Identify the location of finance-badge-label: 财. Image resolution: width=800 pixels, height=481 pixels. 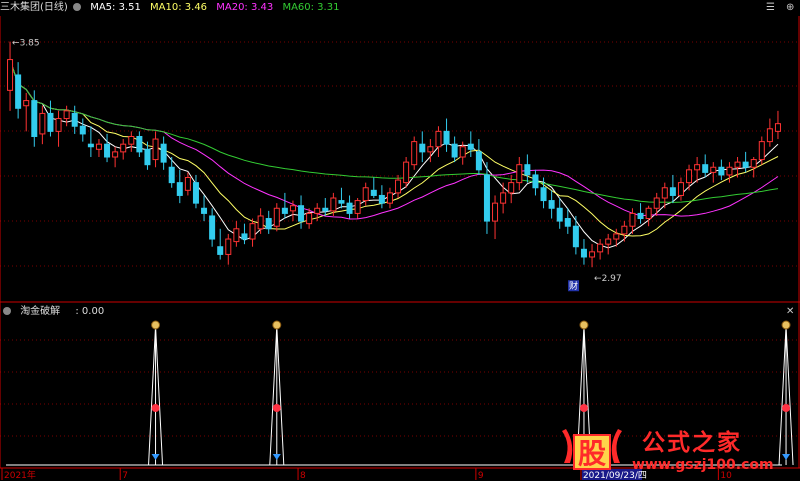
(573, 286).